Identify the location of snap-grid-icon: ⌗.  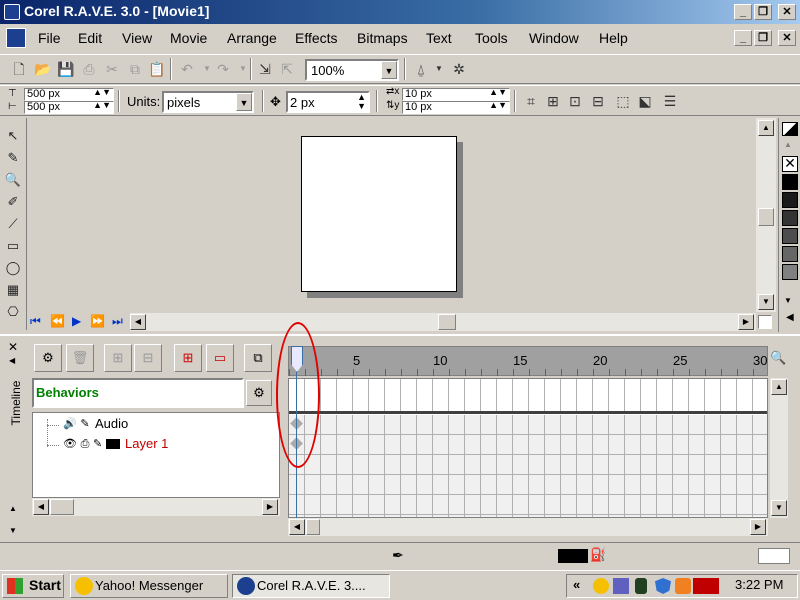
(531, 101).